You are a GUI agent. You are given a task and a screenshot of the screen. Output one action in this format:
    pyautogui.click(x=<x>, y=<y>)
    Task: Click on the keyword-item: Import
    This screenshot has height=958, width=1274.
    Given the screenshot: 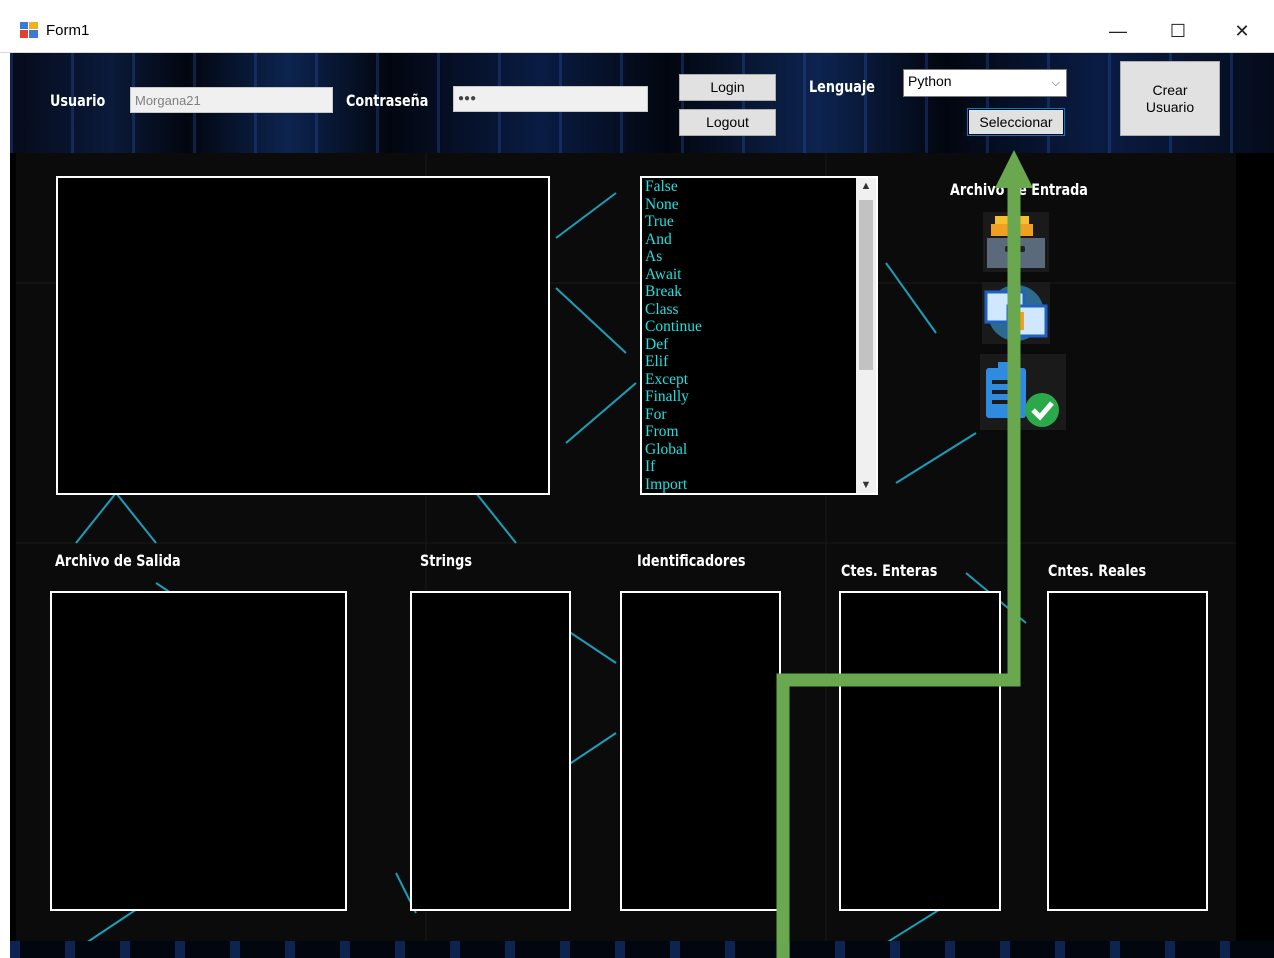 What is the action you would take?
    pyautogui.click(x=760, y=485)
    